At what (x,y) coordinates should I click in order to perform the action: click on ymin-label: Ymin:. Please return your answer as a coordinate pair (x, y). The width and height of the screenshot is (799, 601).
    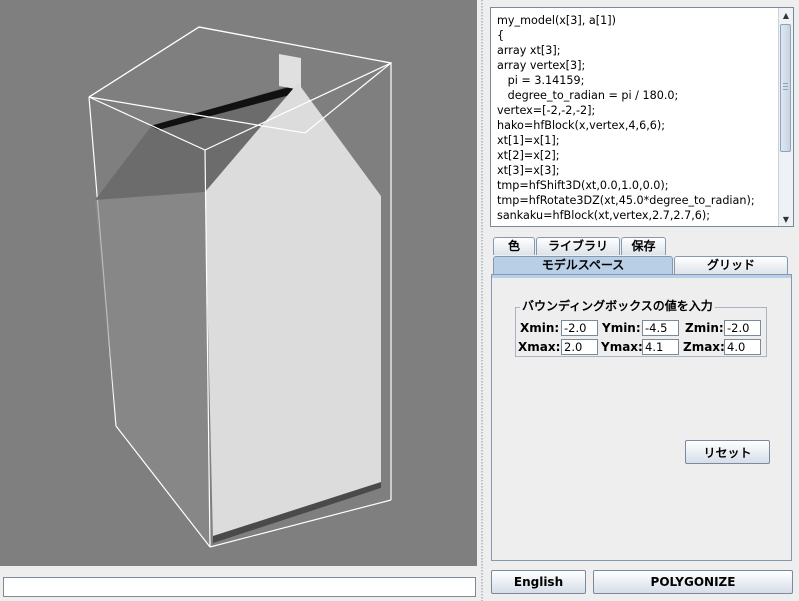
    Looking at the image, I should click on (621, 328).